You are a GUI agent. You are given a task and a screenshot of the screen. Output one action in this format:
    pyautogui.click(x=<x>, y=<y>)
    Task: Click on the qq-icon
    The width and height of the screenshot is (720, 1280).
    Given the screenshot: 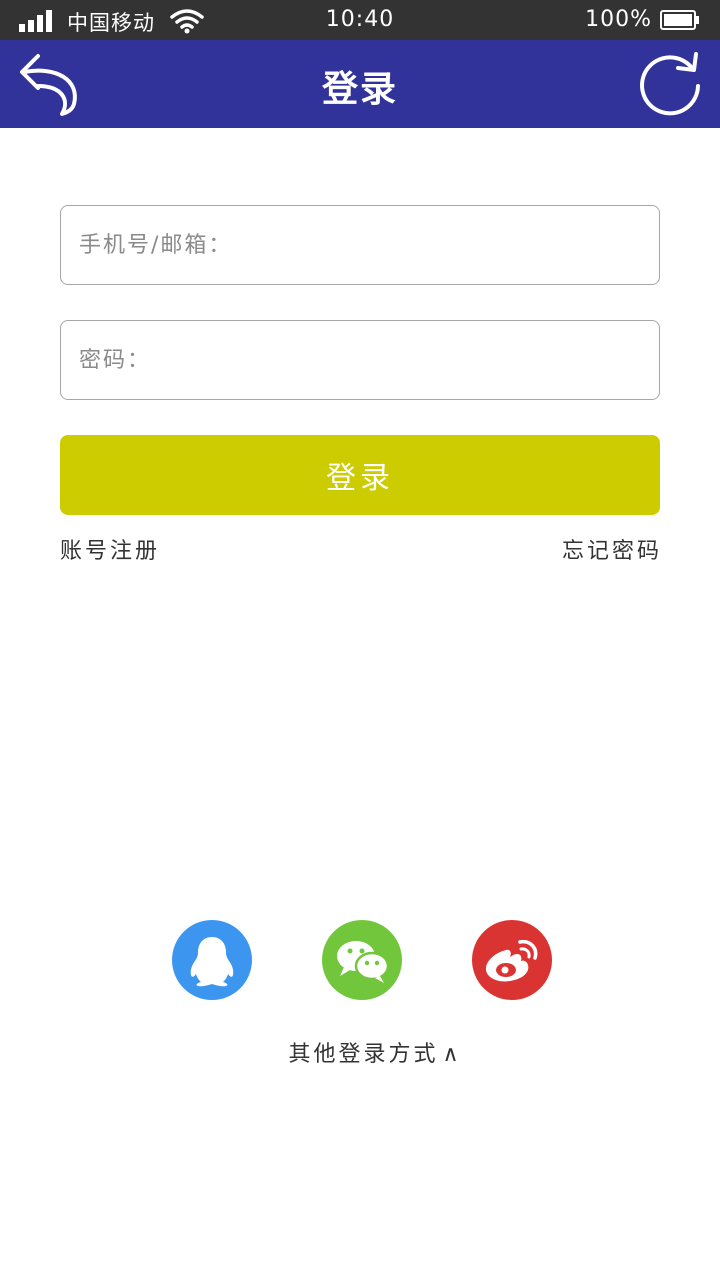 What is the action you would take?
    pyautogui.click(x=212, y=962)
    